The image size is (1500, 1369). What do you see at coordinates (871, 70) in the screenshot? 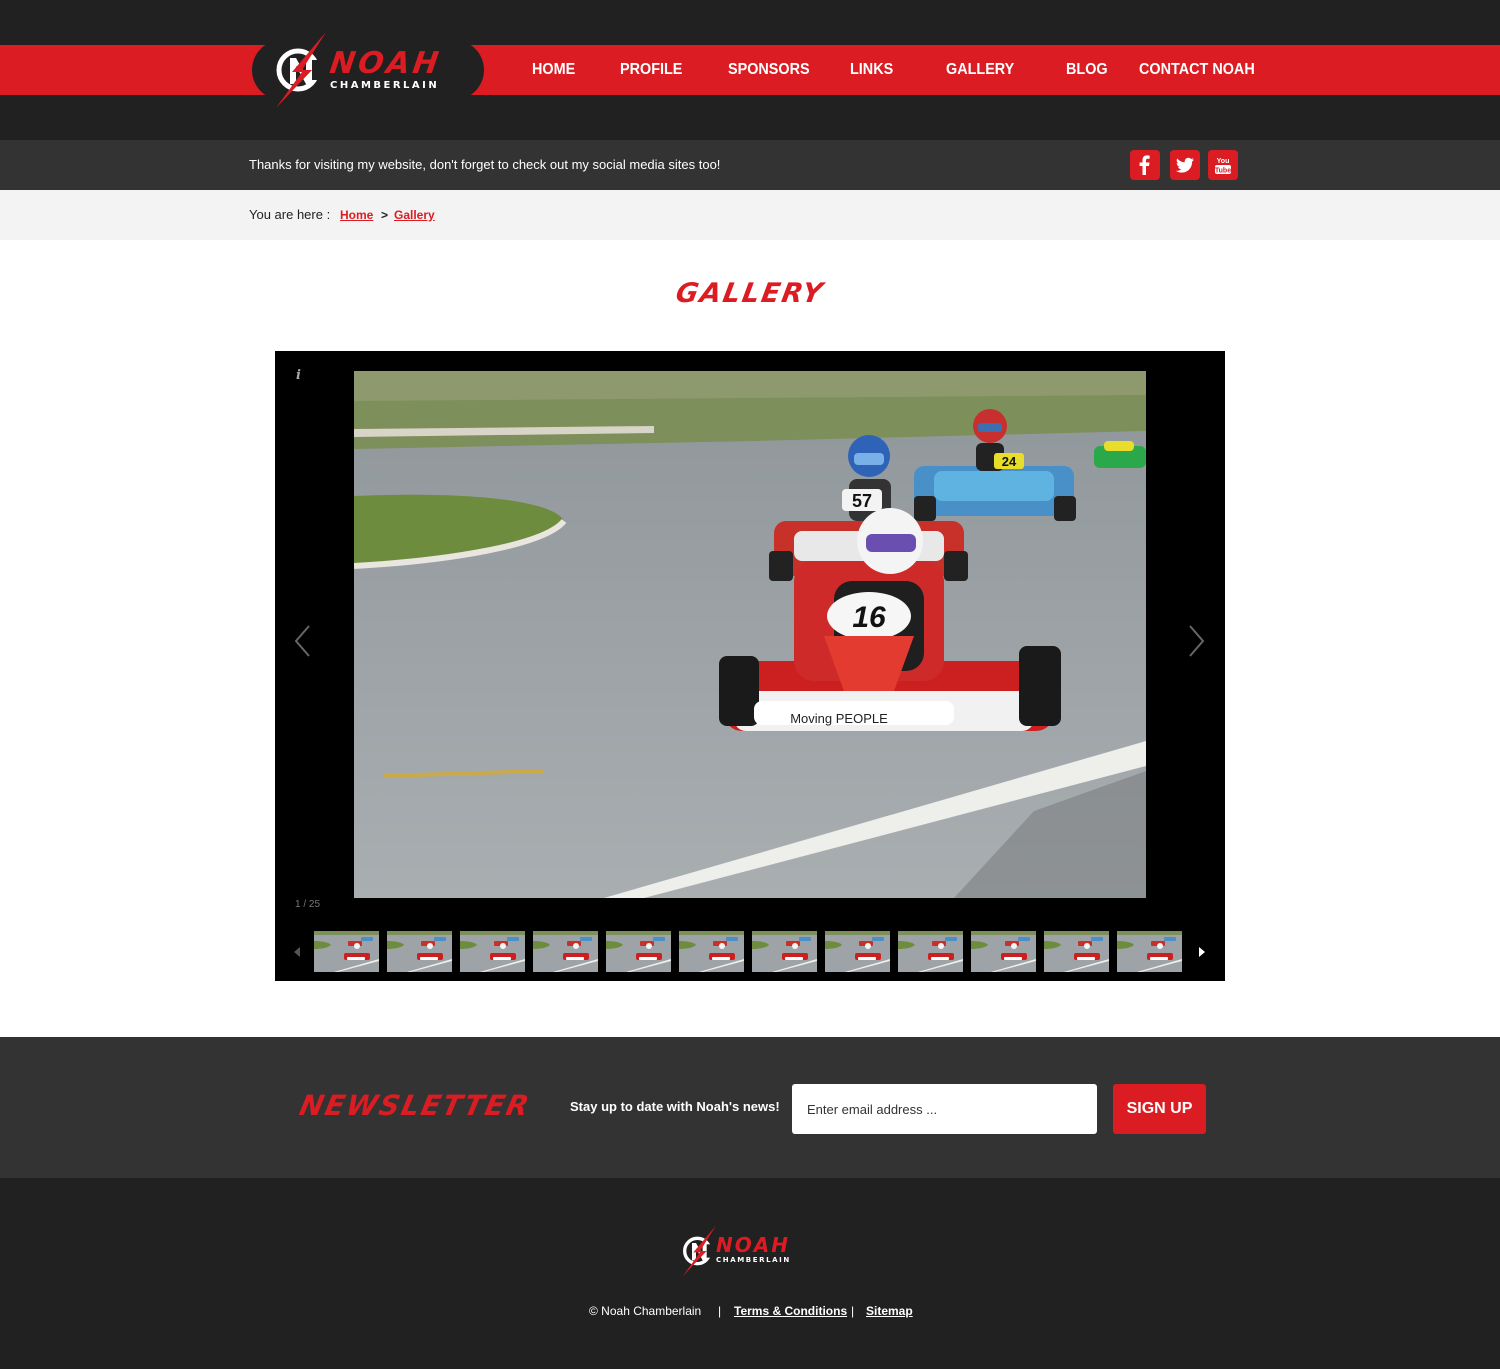
I see `nav-links: LINKS` at bounding box center [871, 70].